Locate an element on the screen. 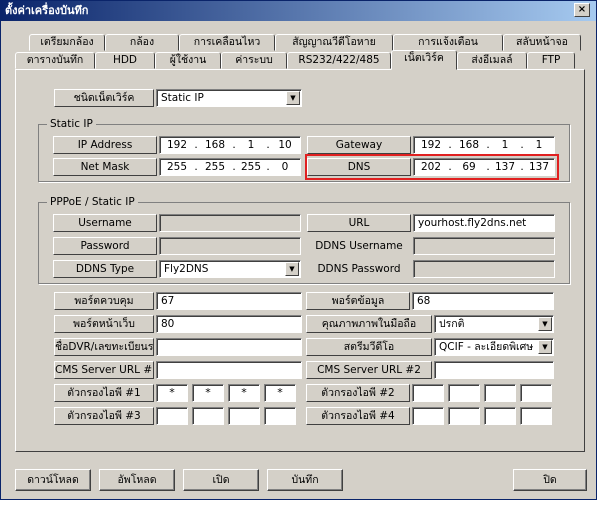  tab-motion: การเคลื่อนไหว is located at coordinates (227, 42).